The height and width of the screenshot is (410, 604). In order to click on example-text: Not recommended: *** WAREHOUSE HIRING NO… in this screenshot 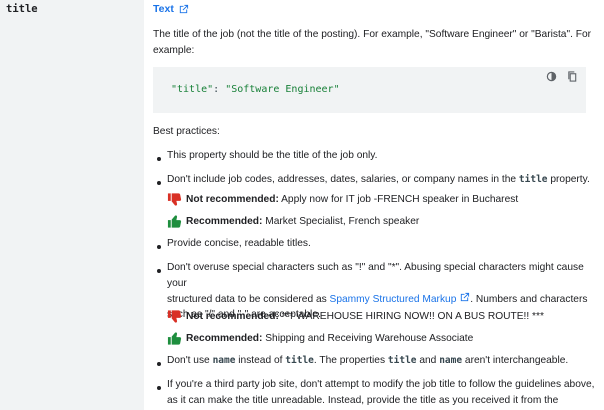, I will do `click(365, 316)`.